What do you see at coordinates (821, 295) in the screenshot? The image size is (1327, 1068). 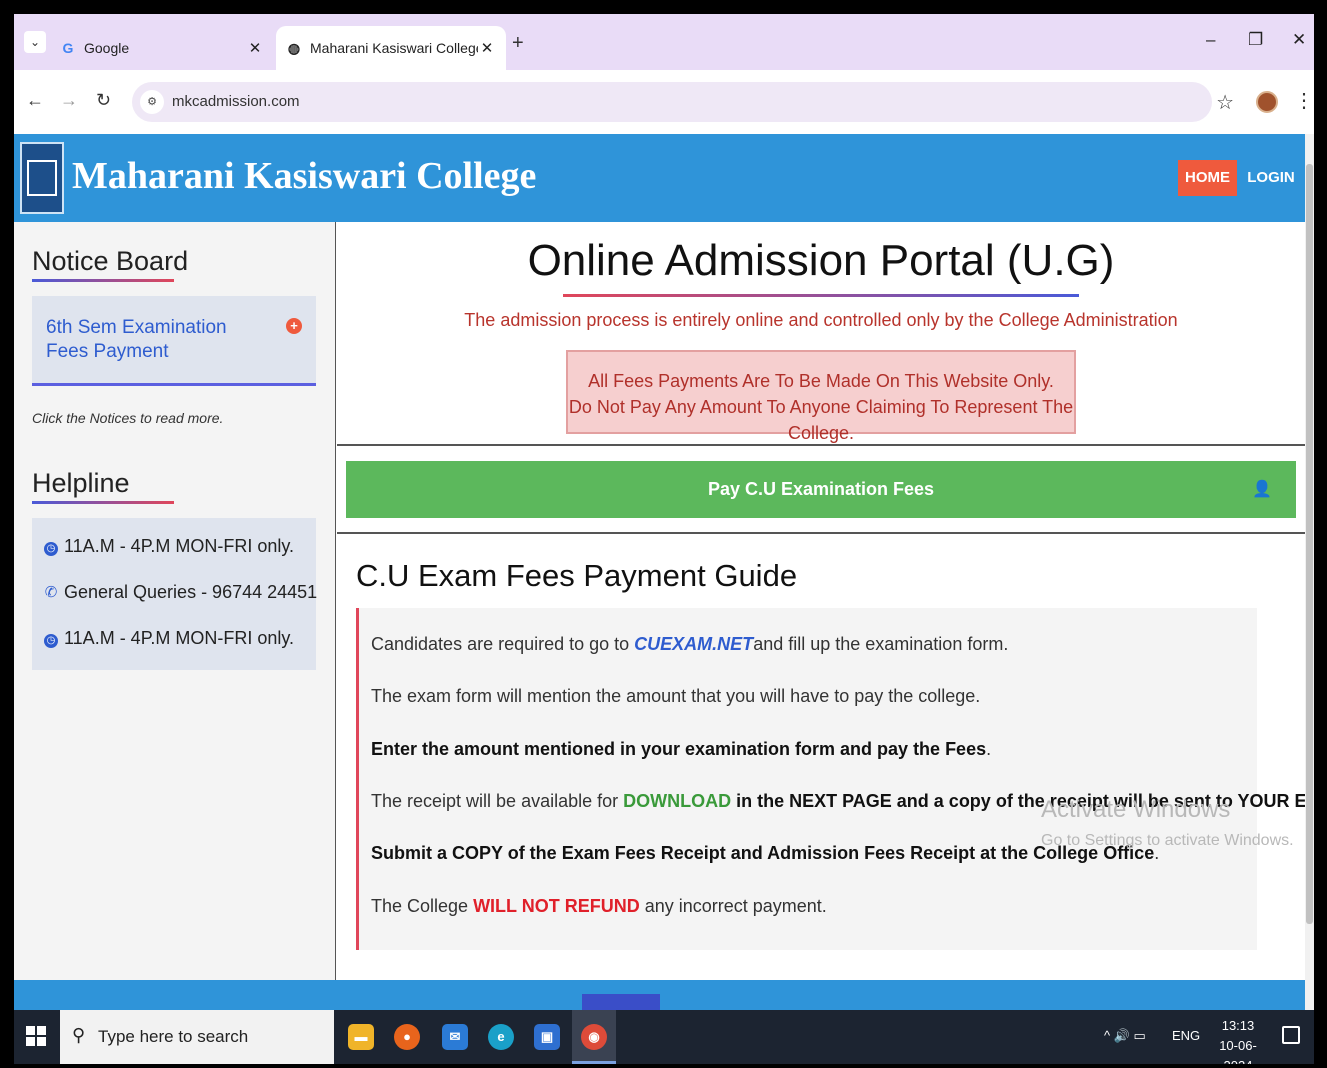 I see `title-underline` at bounding box center [821, 295].